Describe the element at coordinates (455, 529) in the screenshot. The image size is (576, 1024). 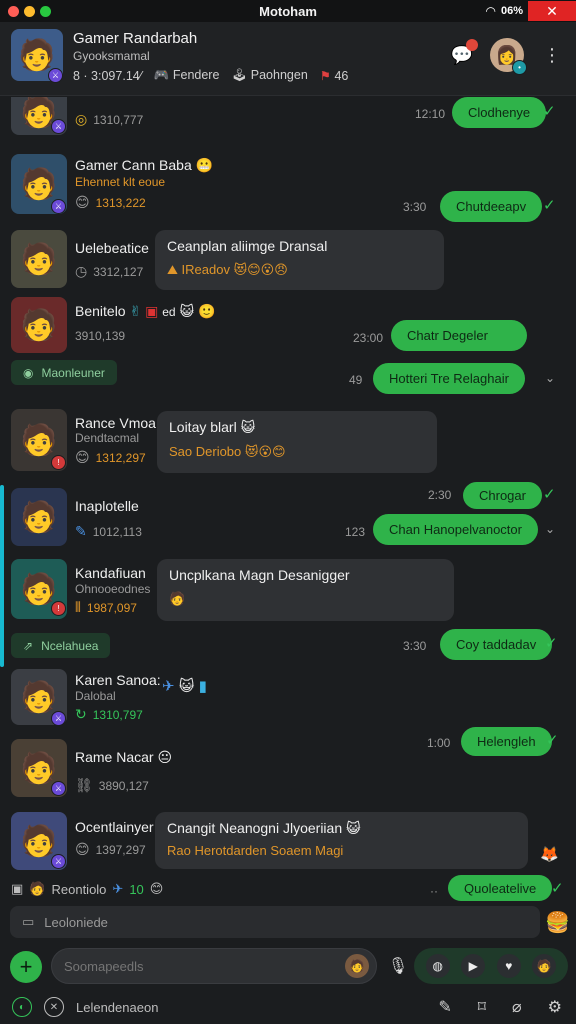
I see `outgoing-message: Chan Hanopelvanoctor` at that location.